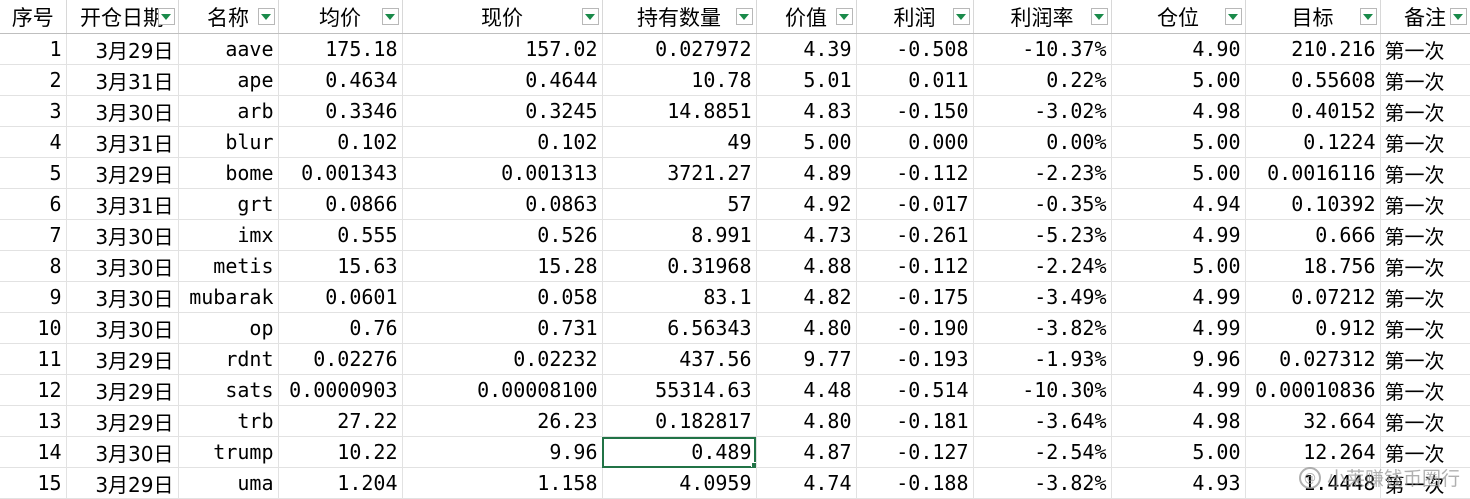 The image size is (1470, 499). I want to click on column-header-profit: 利润, so click(915, 17).